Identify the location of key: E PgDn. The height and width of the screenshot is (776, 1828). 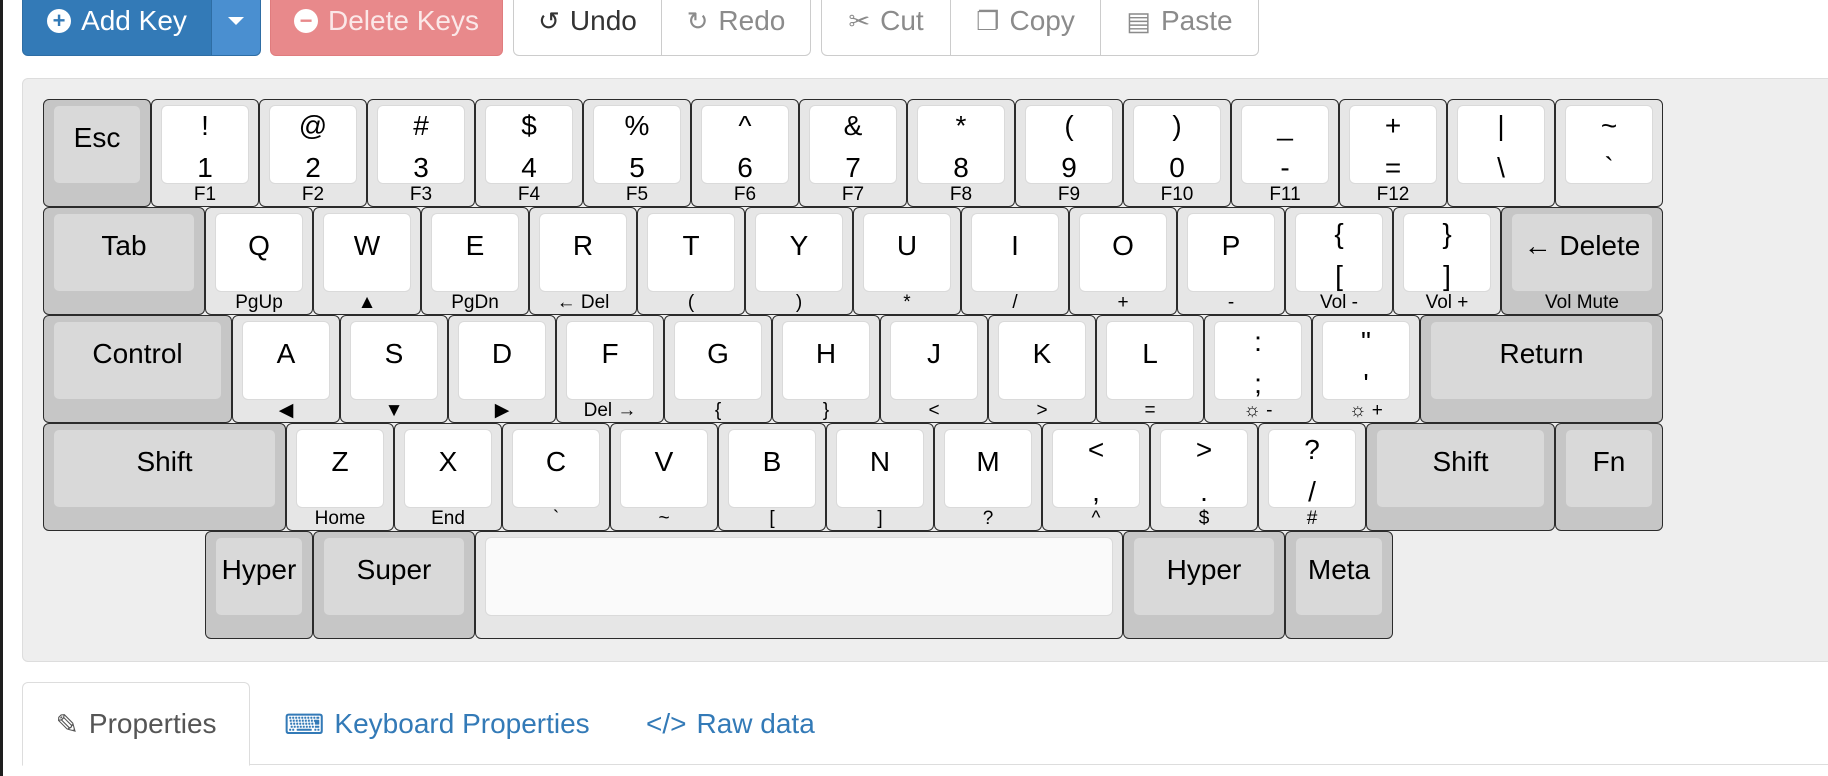
(475, 261).